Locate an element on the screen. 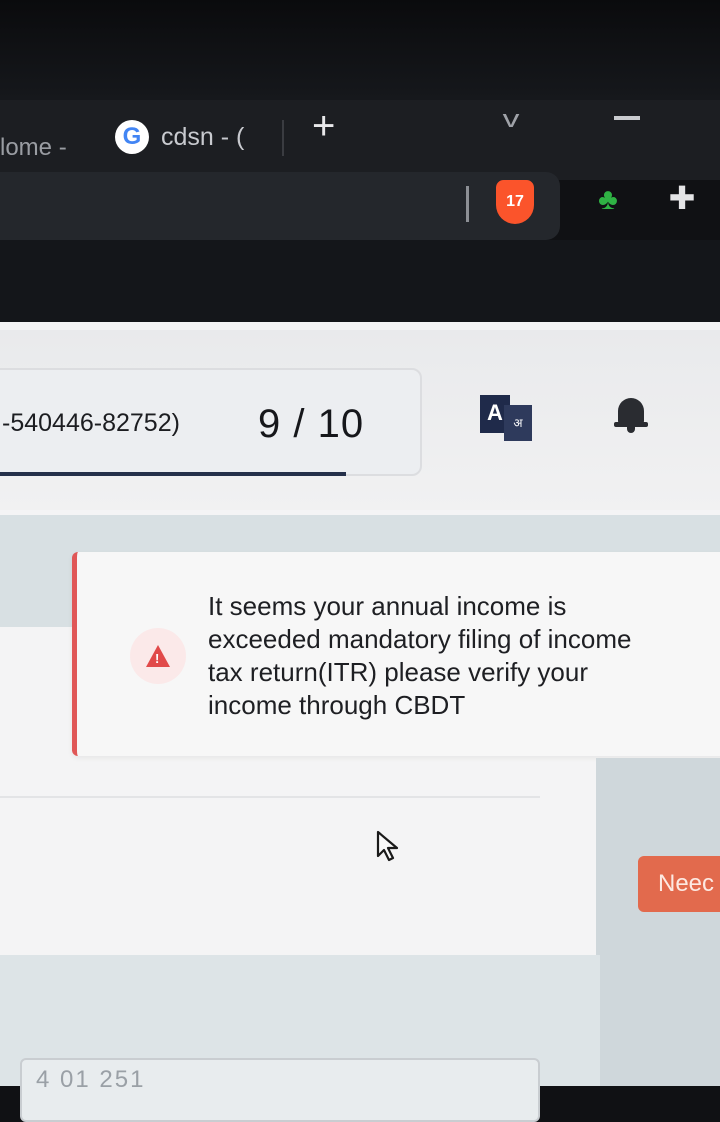  page-counter: 9 / 10 is located at coordinates (311, 424).